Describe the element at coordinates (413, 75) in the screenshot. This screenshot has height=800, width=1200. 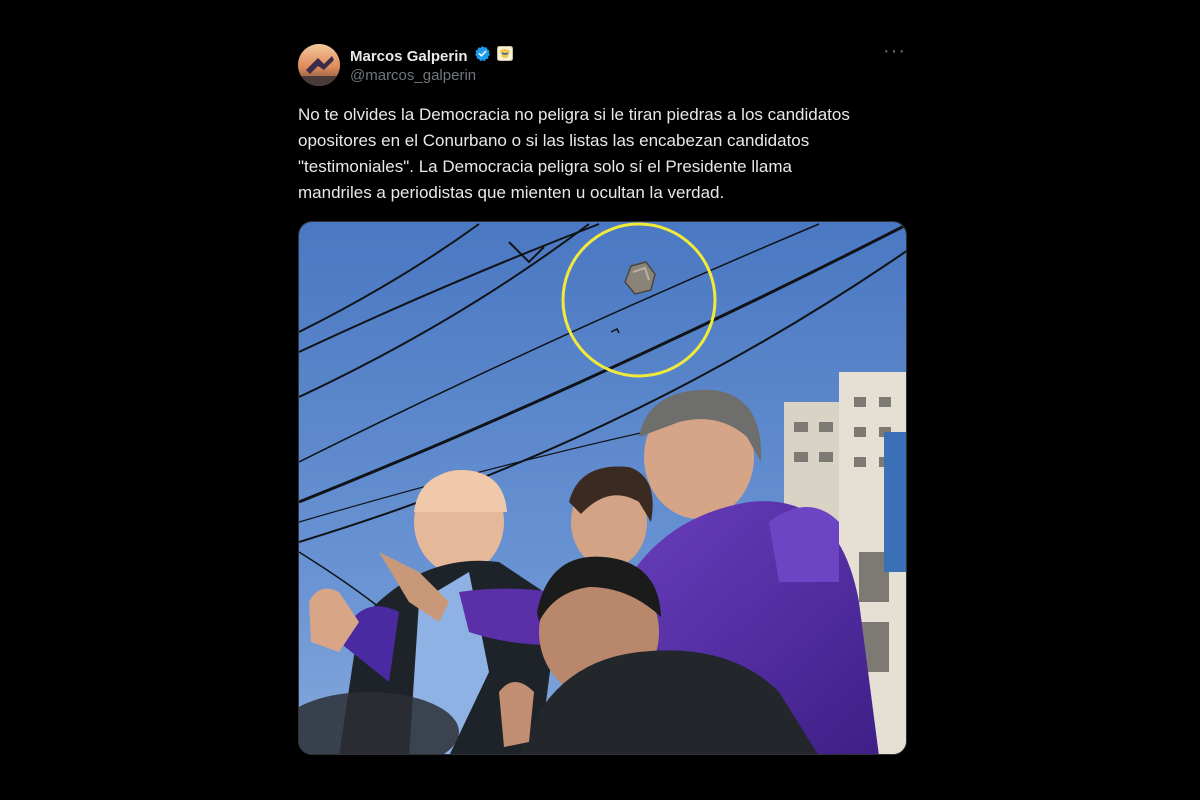
I see `author-handle: @marcos_galperin` at that location.